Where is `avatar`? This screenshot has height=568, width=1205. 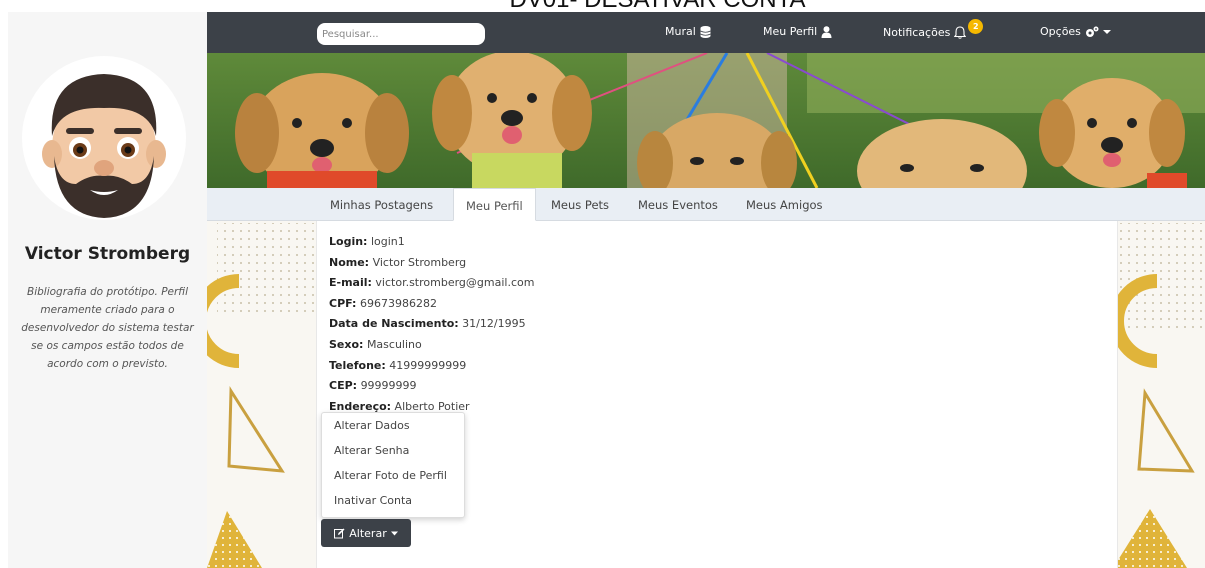 avatar is located at coordinates (104, 138).